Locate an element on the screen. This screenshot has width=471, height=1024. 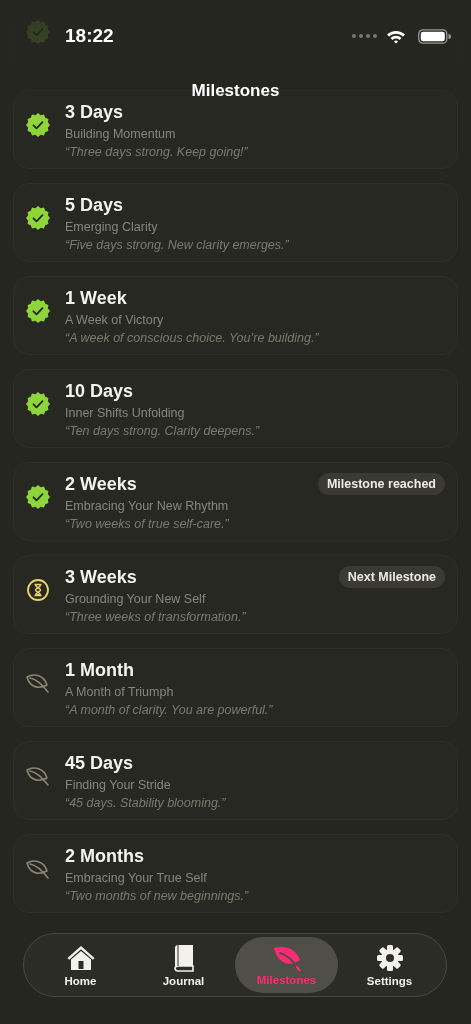
milestone-quote: “A week of conscious choice. You’re building.” is located at coordinates (192, 338).